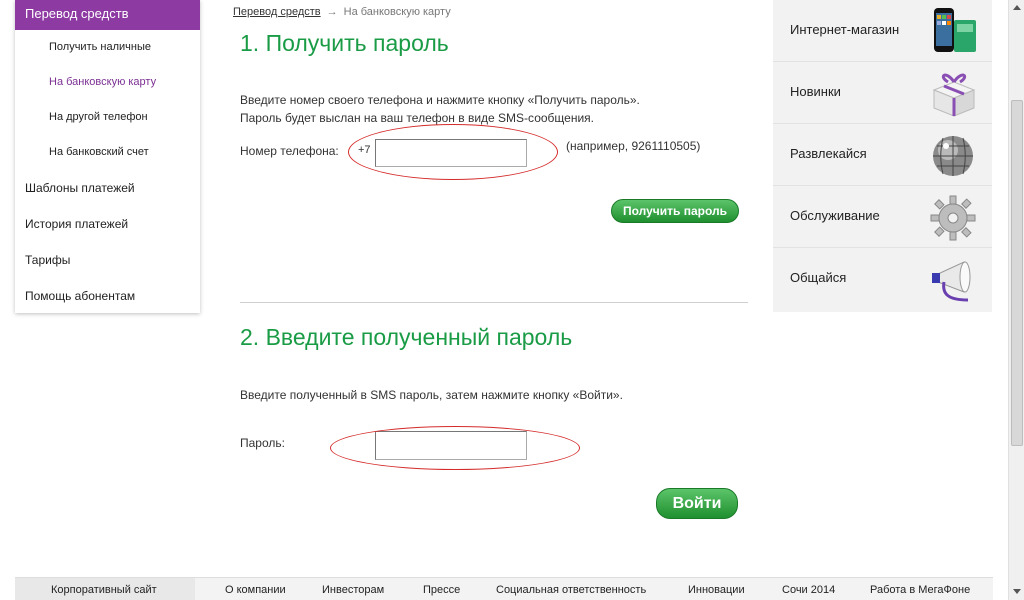 Image resolution: width=1024 pixels, height=600 pixels. I want to click on breadcrumb-arrow-icon: →, so click(332, 12).